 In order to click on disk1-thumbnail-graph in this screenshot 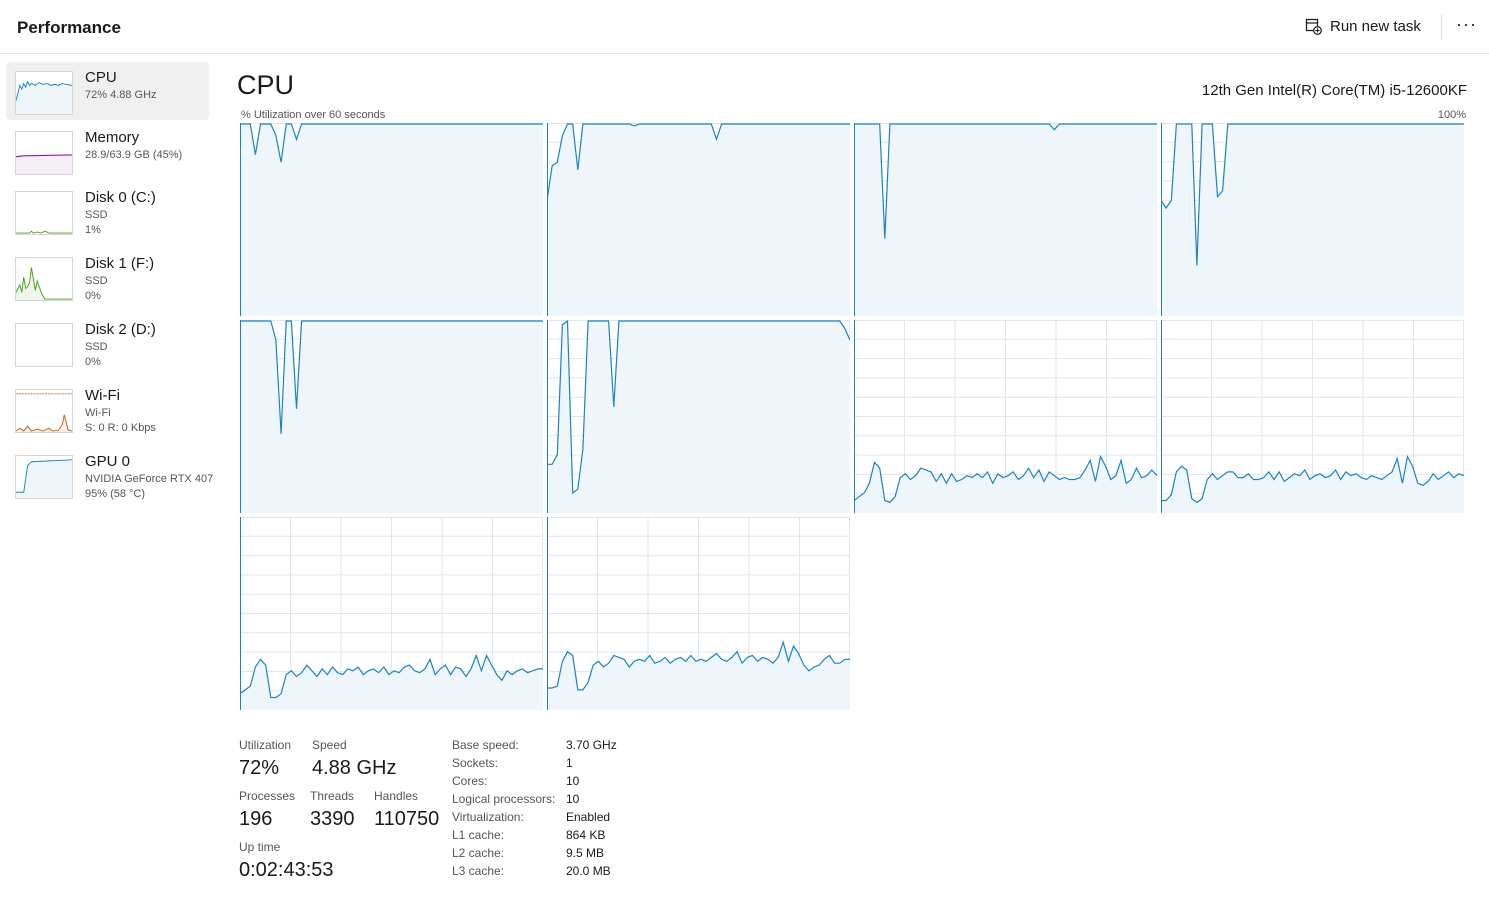, I will do `click(44, 279)`.